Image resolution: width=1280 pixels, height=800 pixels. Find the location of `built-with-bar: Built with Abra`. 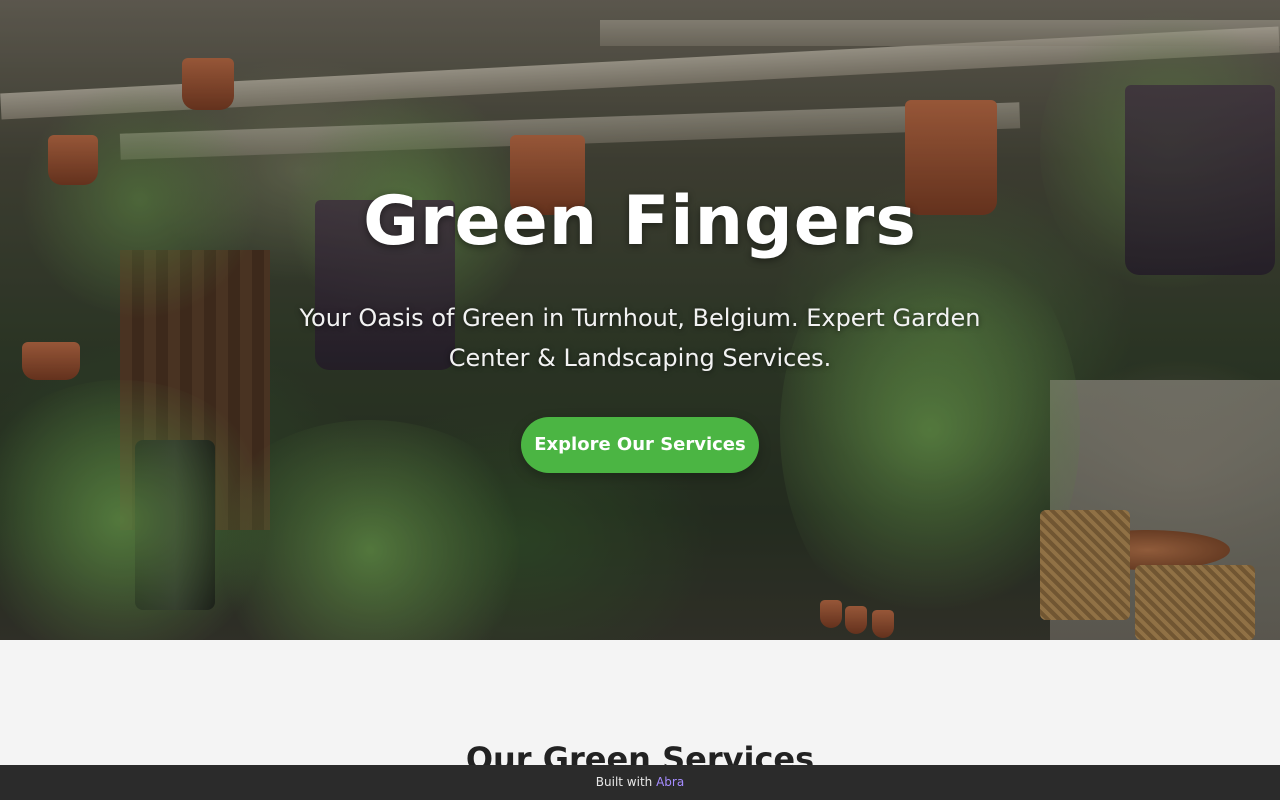

built-with-bar: Built with Abra is located at coordinates (640, 782).